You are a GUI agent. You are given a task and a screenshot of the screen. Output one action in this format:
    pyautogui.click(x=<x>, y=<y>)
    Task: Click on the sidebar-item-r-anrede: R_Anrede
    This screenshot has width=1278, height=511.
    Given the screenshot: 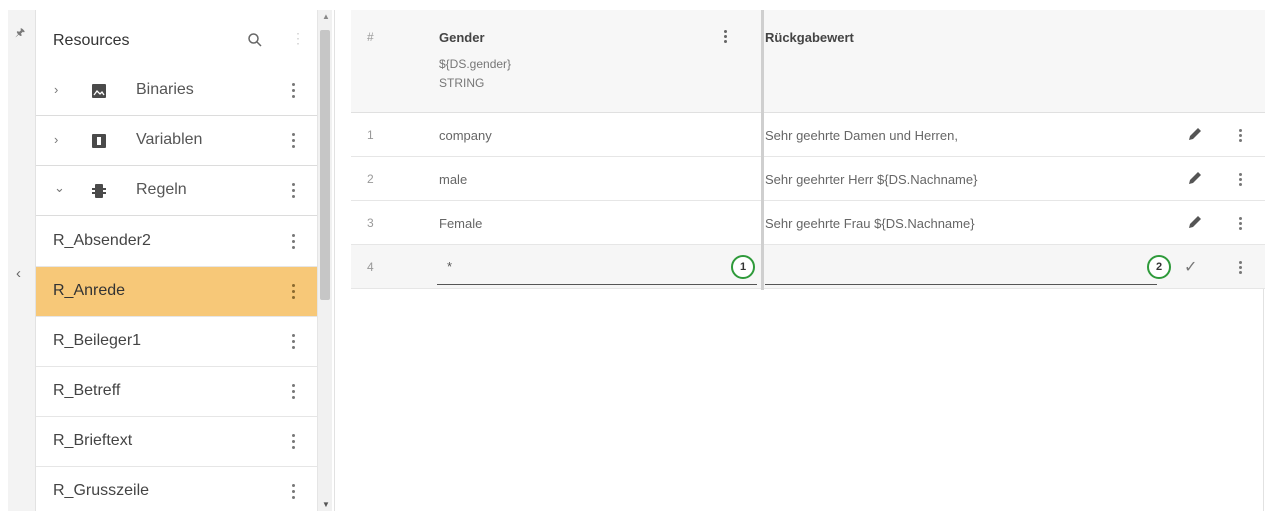 What is the action you would take?
    pyautogui.click(x=176, y=292)
    